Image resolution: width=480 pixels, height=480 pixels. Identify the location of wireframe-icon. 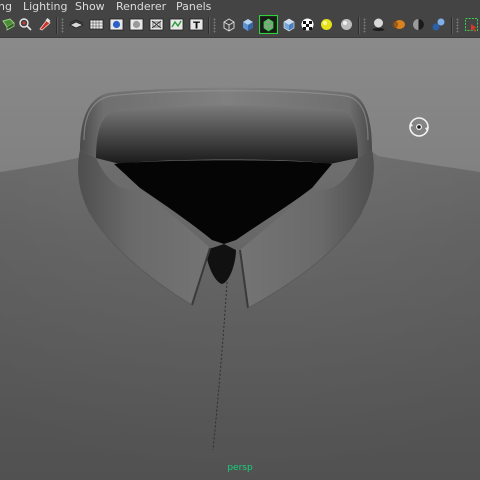
(228, 24).